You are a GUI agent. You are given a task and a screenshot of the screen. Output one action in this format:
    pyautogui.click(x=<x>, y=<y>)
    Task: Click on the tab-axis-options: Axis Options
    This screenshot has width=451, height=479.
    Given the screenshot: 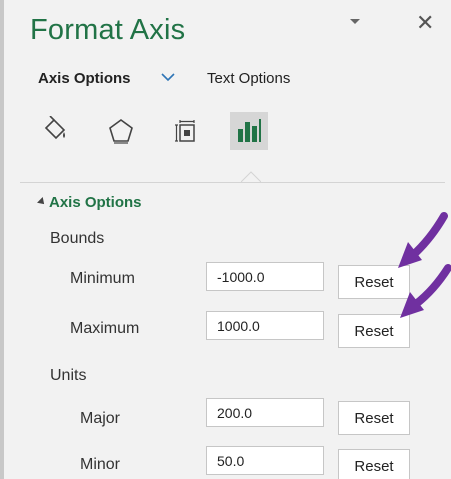 What is the action you would take?
    pyautogui.click(x=84, y=78)
    